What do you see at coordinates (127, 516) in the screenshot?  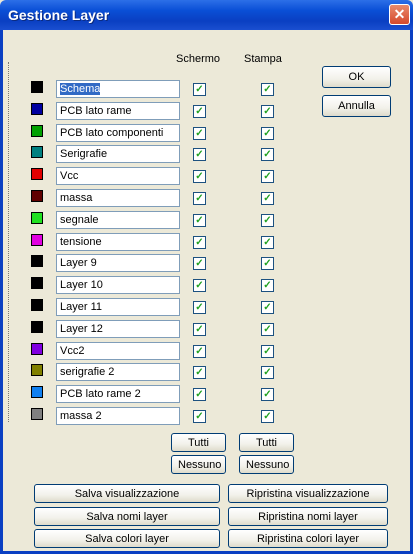 I see `save-names-button: Salva nomi layer` at bounding box center [127, 516].